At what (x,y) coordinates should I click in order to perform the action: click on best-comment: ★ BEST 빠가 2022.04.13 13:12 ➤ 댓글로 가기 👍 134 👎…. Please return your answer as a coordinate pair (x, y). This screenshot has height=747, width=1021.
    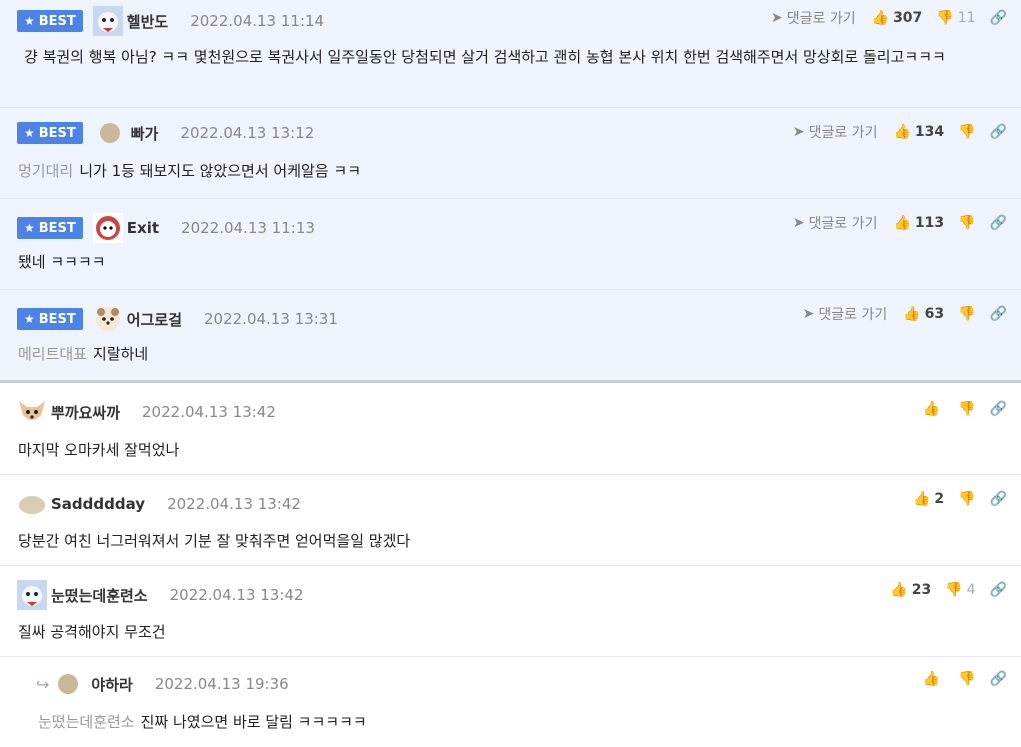
    Looking at the image, I should click on (510, 153).